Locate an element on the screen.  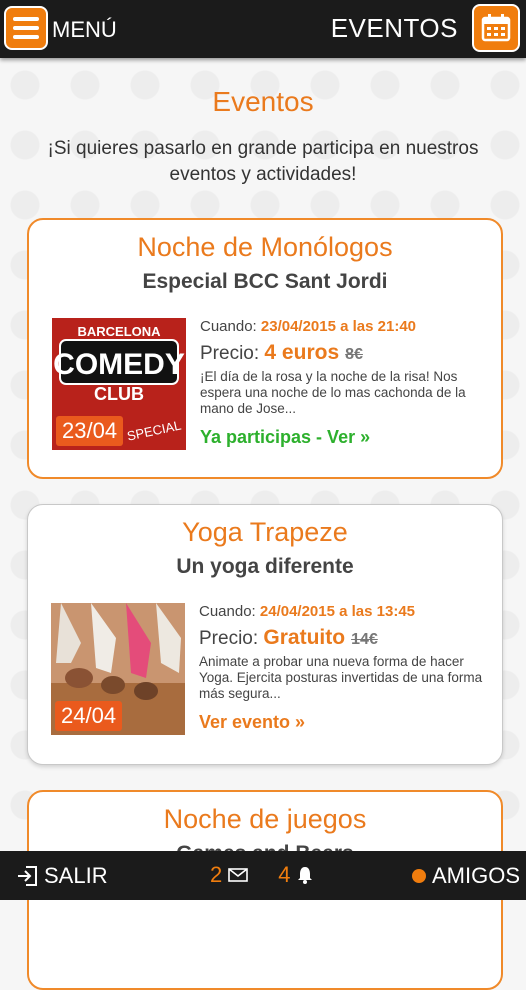
svg-text: BARCELONA is located at coordinates (119, 331).